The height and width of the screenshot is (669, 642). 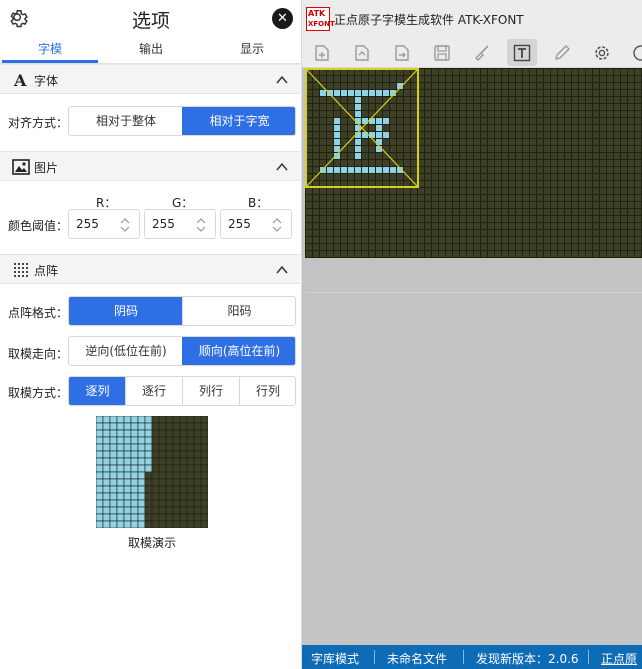 I want to click on mode-option-row-column: 行列, so click(x=267, y=391).